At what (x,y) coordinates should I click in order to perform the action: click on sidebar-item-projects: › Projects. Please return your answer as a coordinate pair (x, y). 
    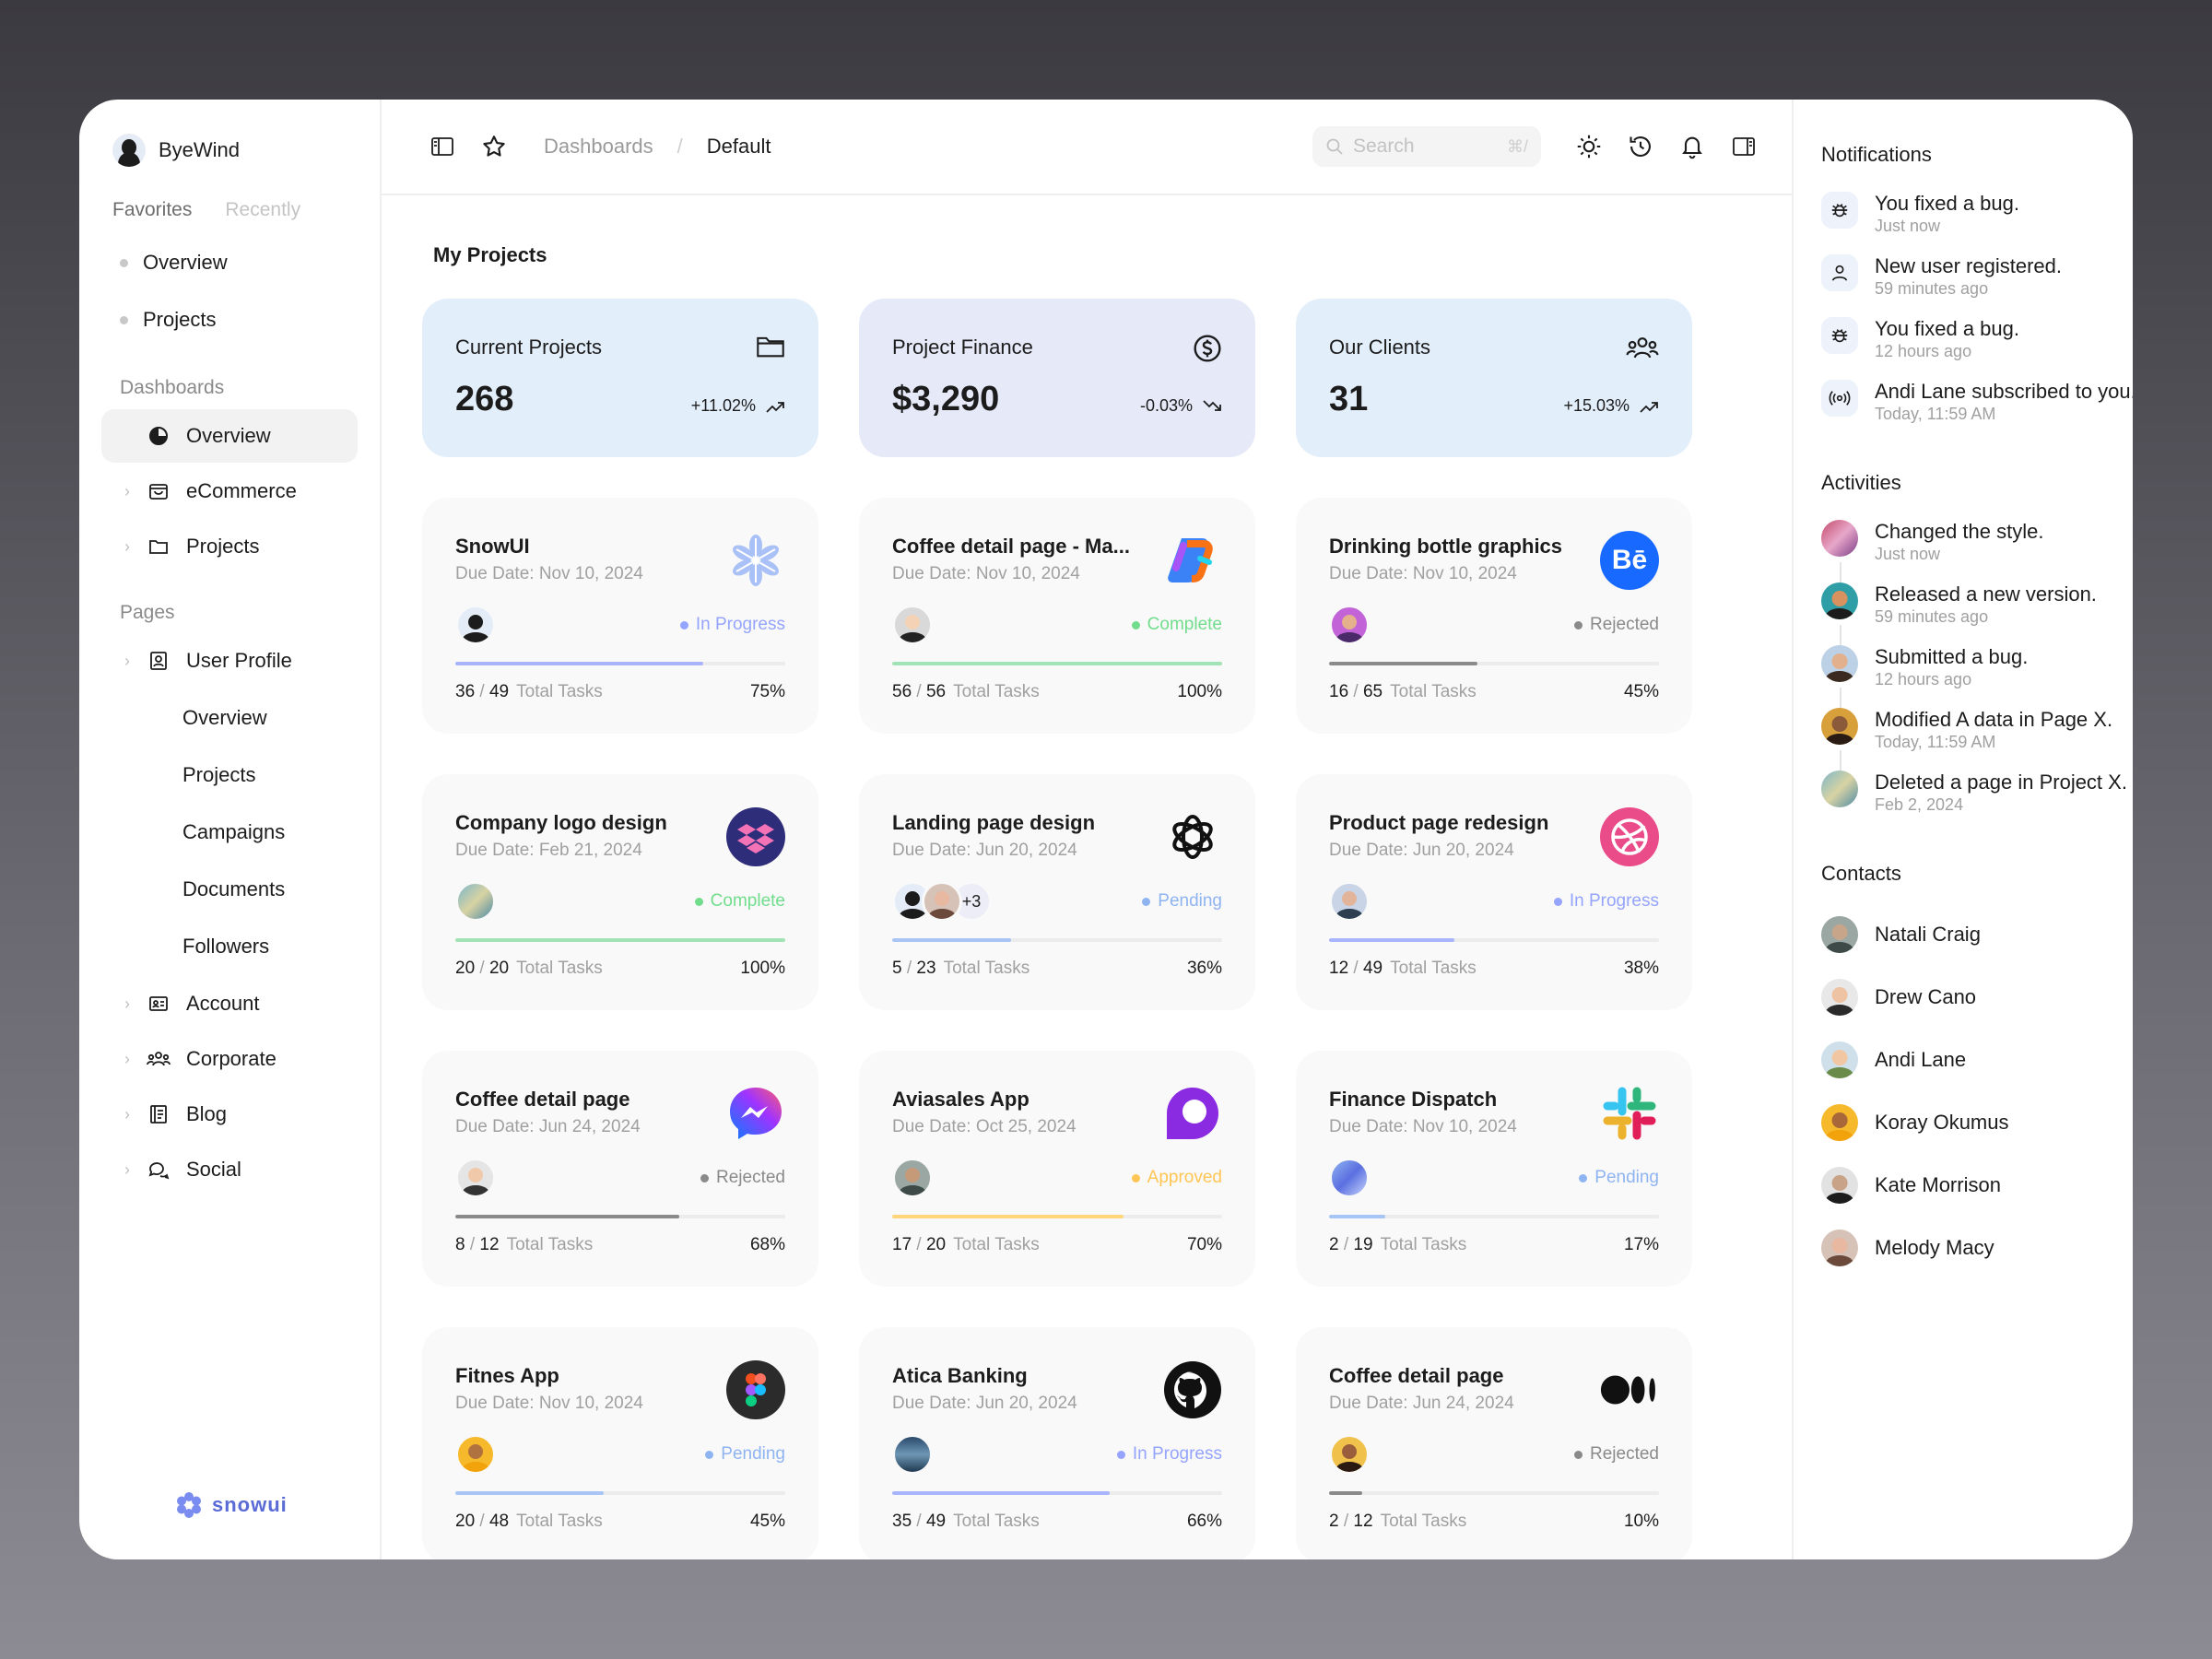
    Looking at the image, I should click on (229, 546).